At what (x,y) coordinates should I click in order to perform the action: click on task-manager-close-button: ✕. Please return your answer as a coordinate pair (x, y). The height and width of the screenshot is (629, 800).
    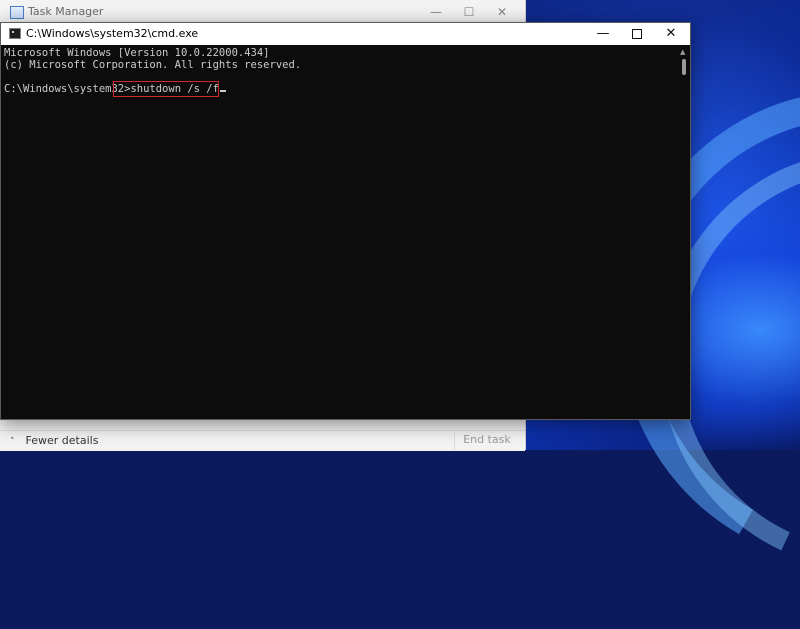
    Looking at the image, I should click on (502, 12).